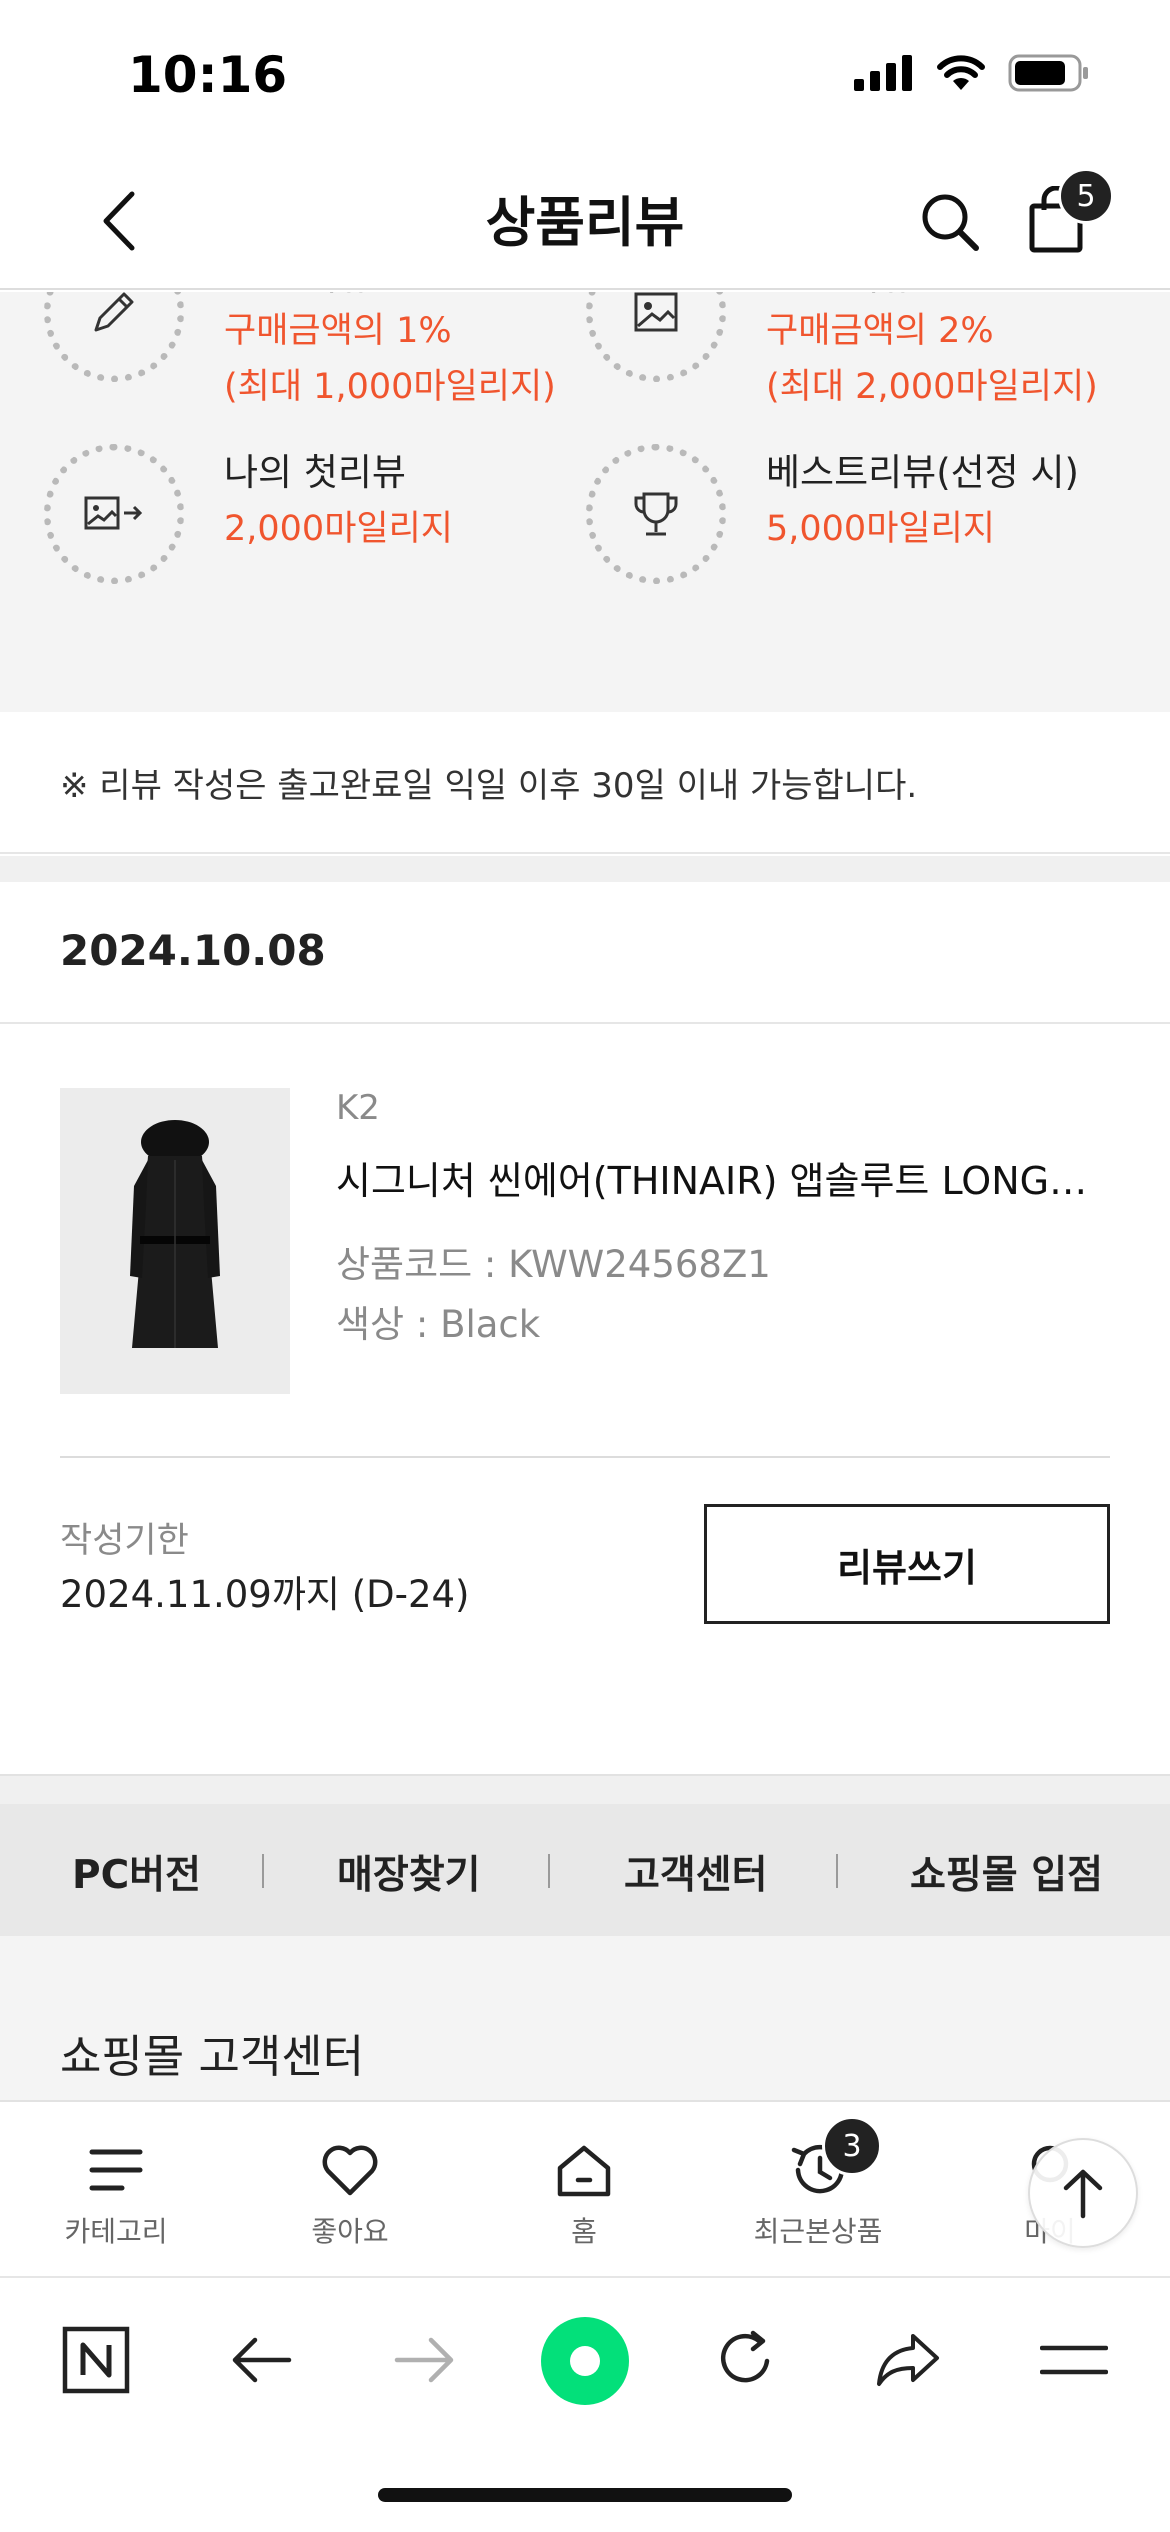 Image resolution: width=1170 pixels, height=2532 pixels. I want to click on footer-link-store-finder: 매장찾기, so click(409, 1872).